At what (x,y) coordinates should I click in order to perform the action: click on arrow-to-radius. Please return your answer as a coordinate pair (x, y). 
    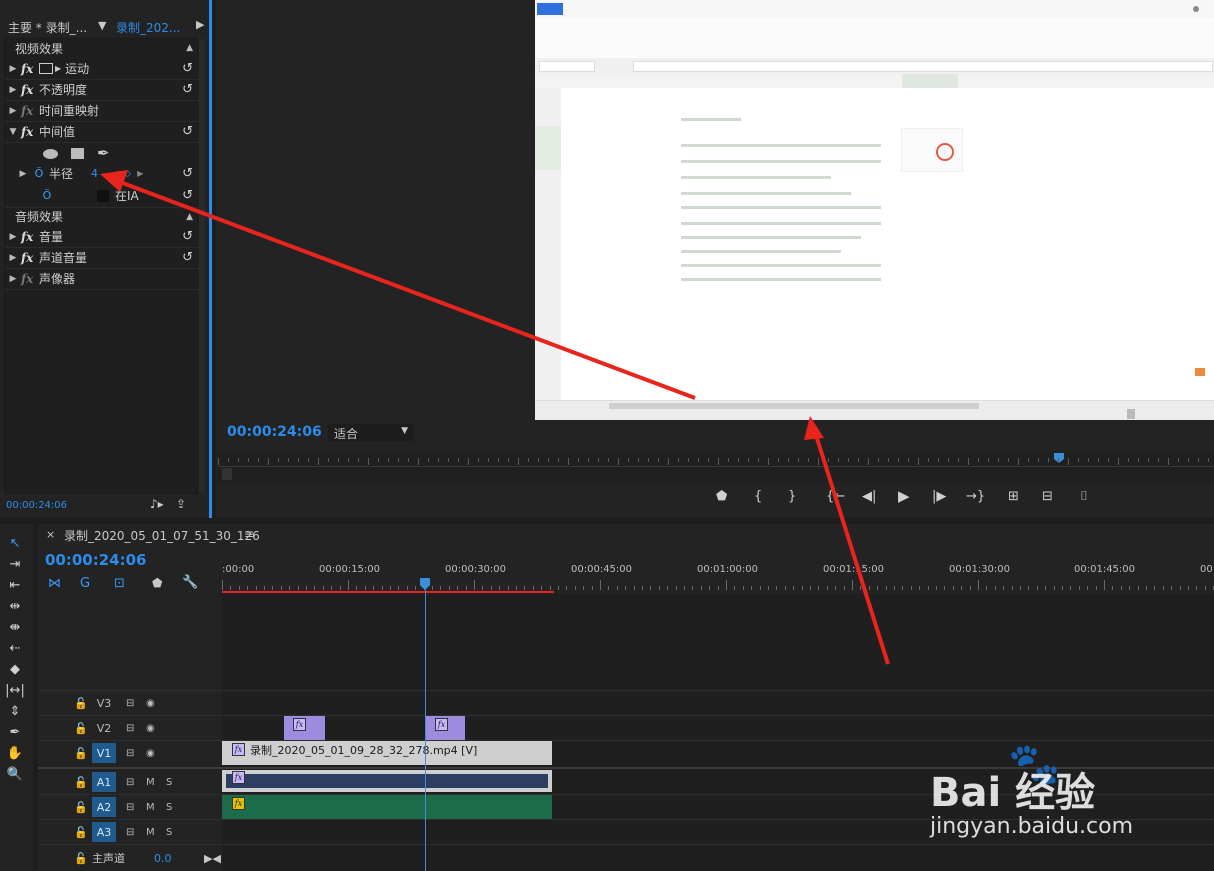
    Looking at the image, I should click on (398, 285).